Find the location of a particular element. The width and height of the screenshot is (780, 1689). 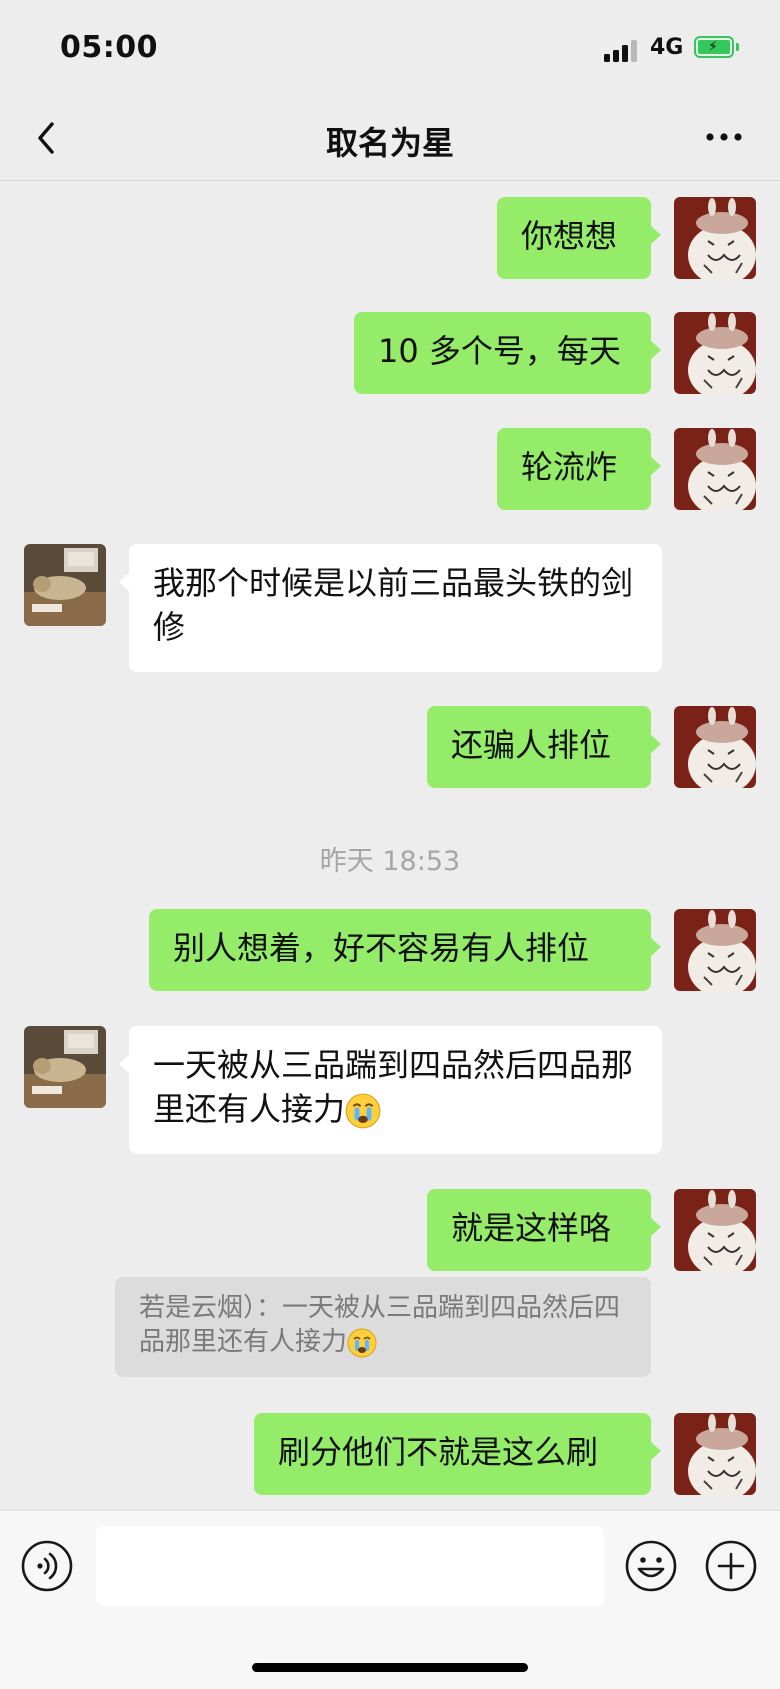

message-input is located at coordinates (350, 1566).